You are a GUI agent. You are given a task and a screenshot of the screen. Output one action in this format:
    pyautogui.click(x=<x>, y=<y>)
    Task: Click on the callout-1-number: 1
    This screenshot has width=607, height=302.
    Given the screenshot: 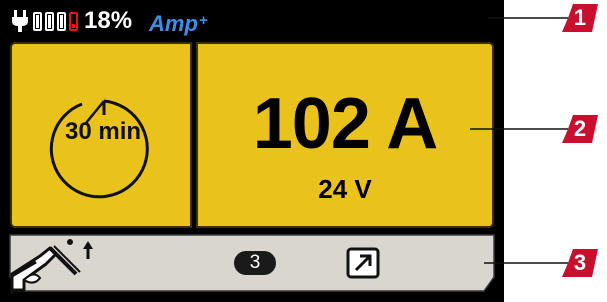 What is the action you would take?
    pyautogui.click(x=580, y=17)
    